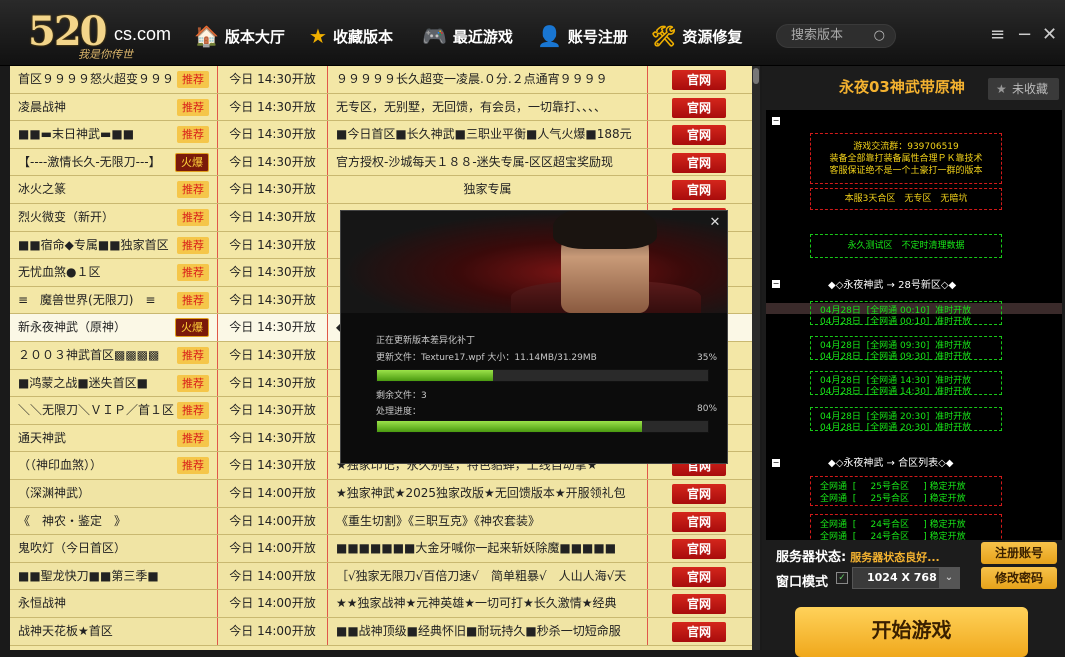 The image size is (1065, 657). What do you see at coordinates (488, 493) in the screenshot?
I see `server-desc: ★独家神武★2025独家改版★无回馈版本★开服领礼包` at bounding box center [488, 493].